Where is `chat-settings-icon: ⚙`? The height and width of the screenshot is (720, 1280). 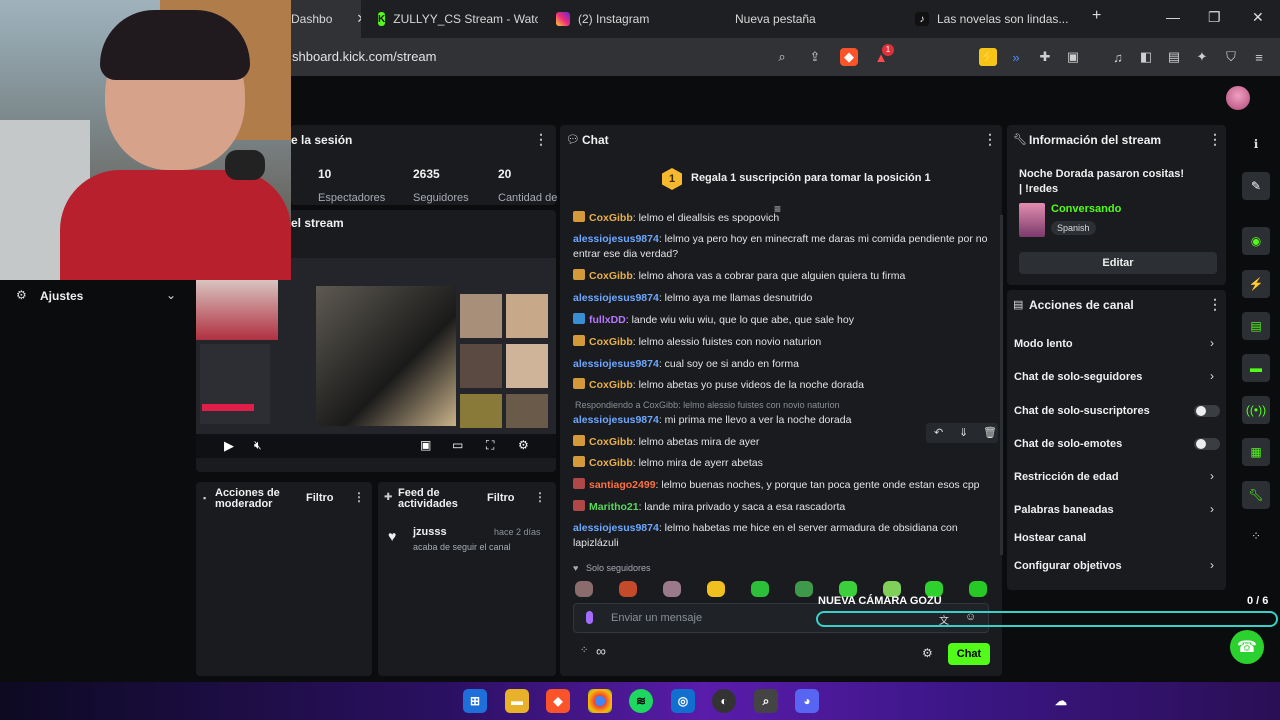
chat-settings-icon: ⚙ is located at coordinates (927, 653).